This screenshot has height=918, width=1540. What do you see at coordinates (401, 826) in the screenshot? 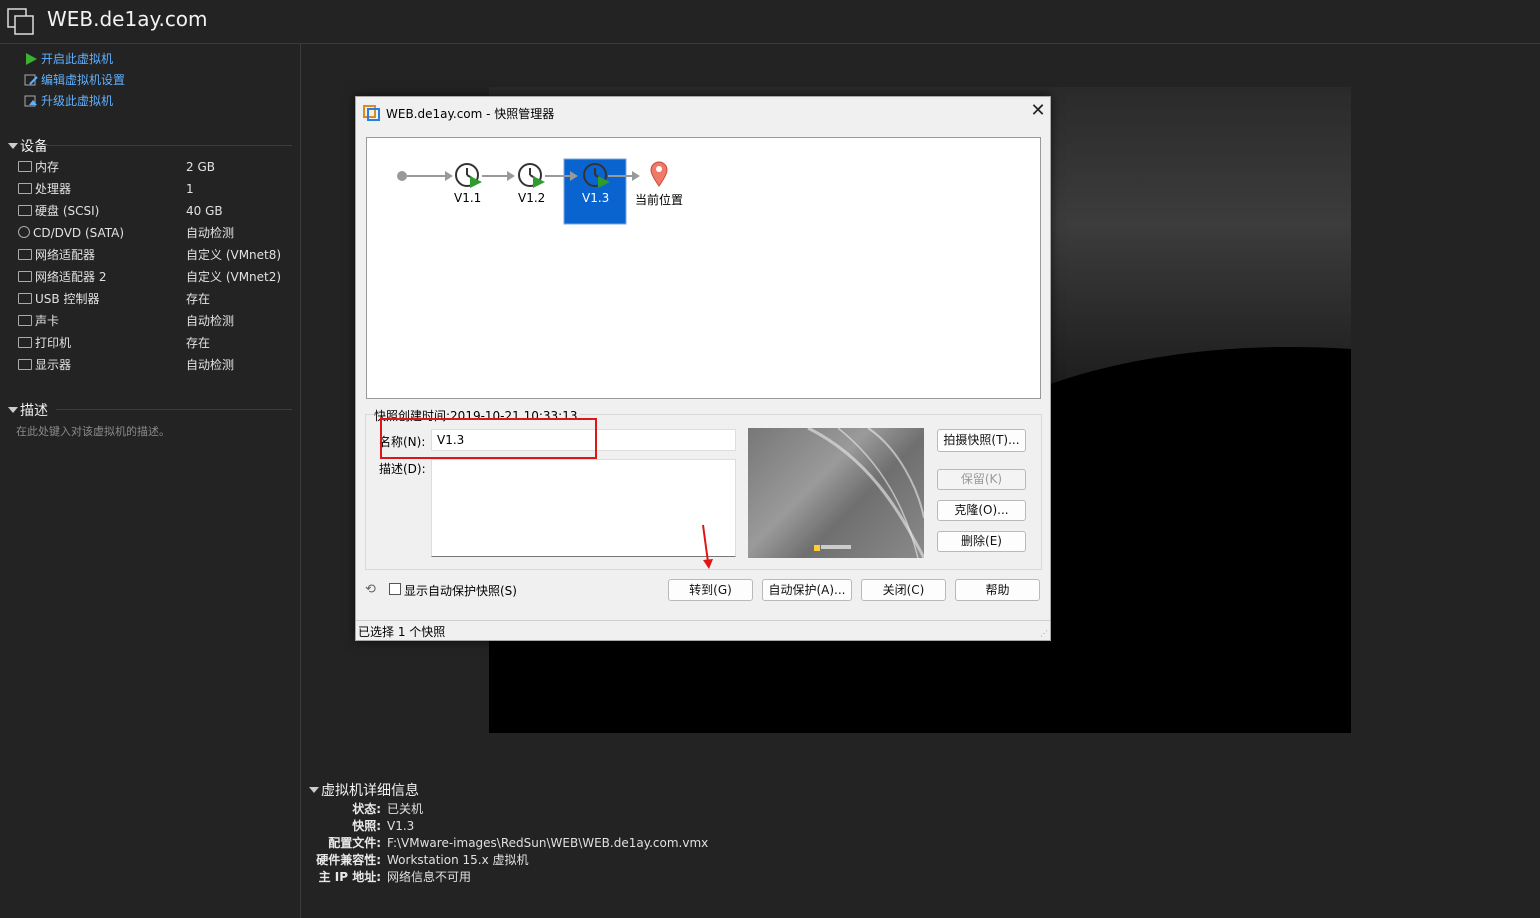
I see `detail-value: V1.3` at bounding box center [401, 826].